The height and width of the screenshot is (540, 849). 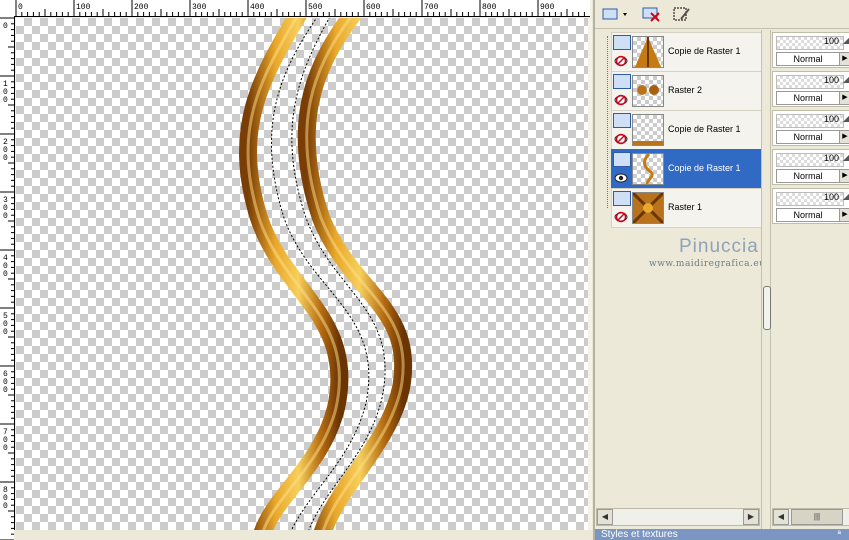 I want to click on layers-toolbar, so click(x=722, y=14).